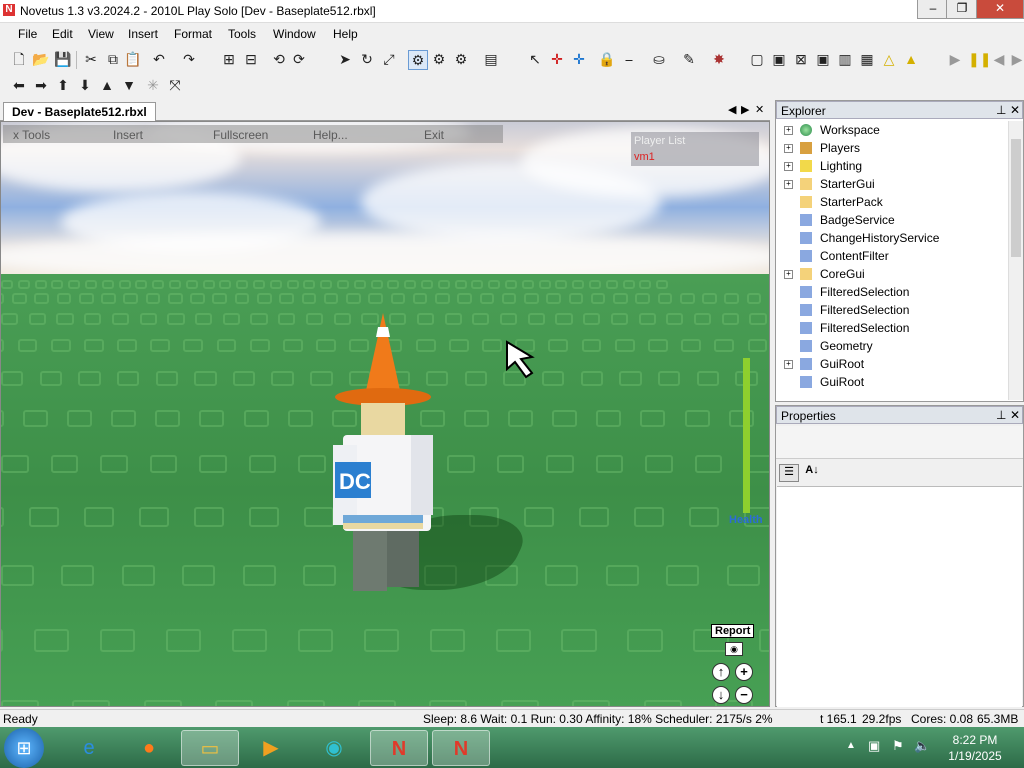  I want to click on close-button: ✕, so click(1000, 9).